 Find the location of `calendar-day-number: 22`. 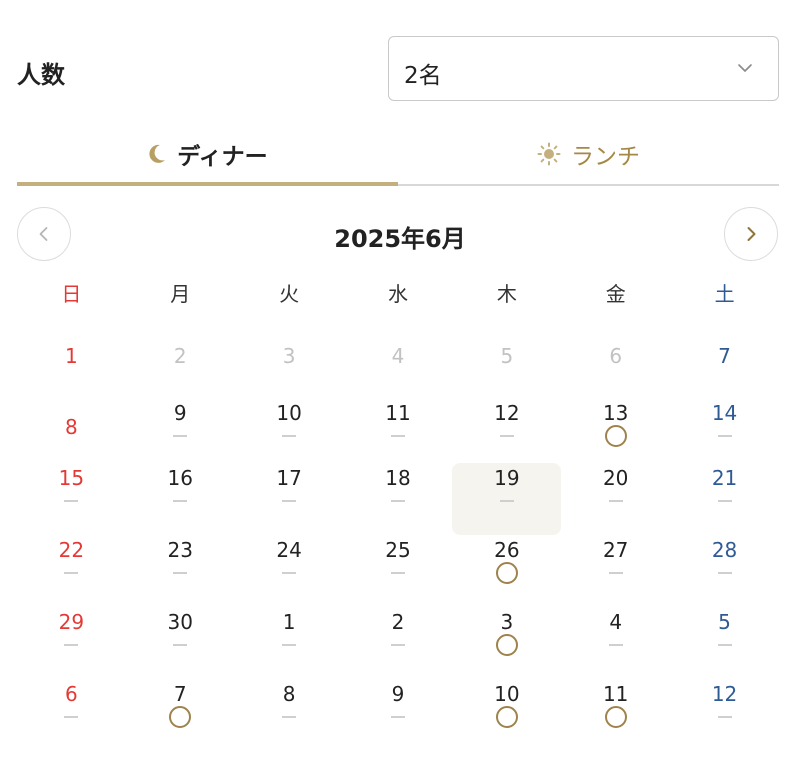

calendar-day-number: 22 is located at coordinates (71, 550).